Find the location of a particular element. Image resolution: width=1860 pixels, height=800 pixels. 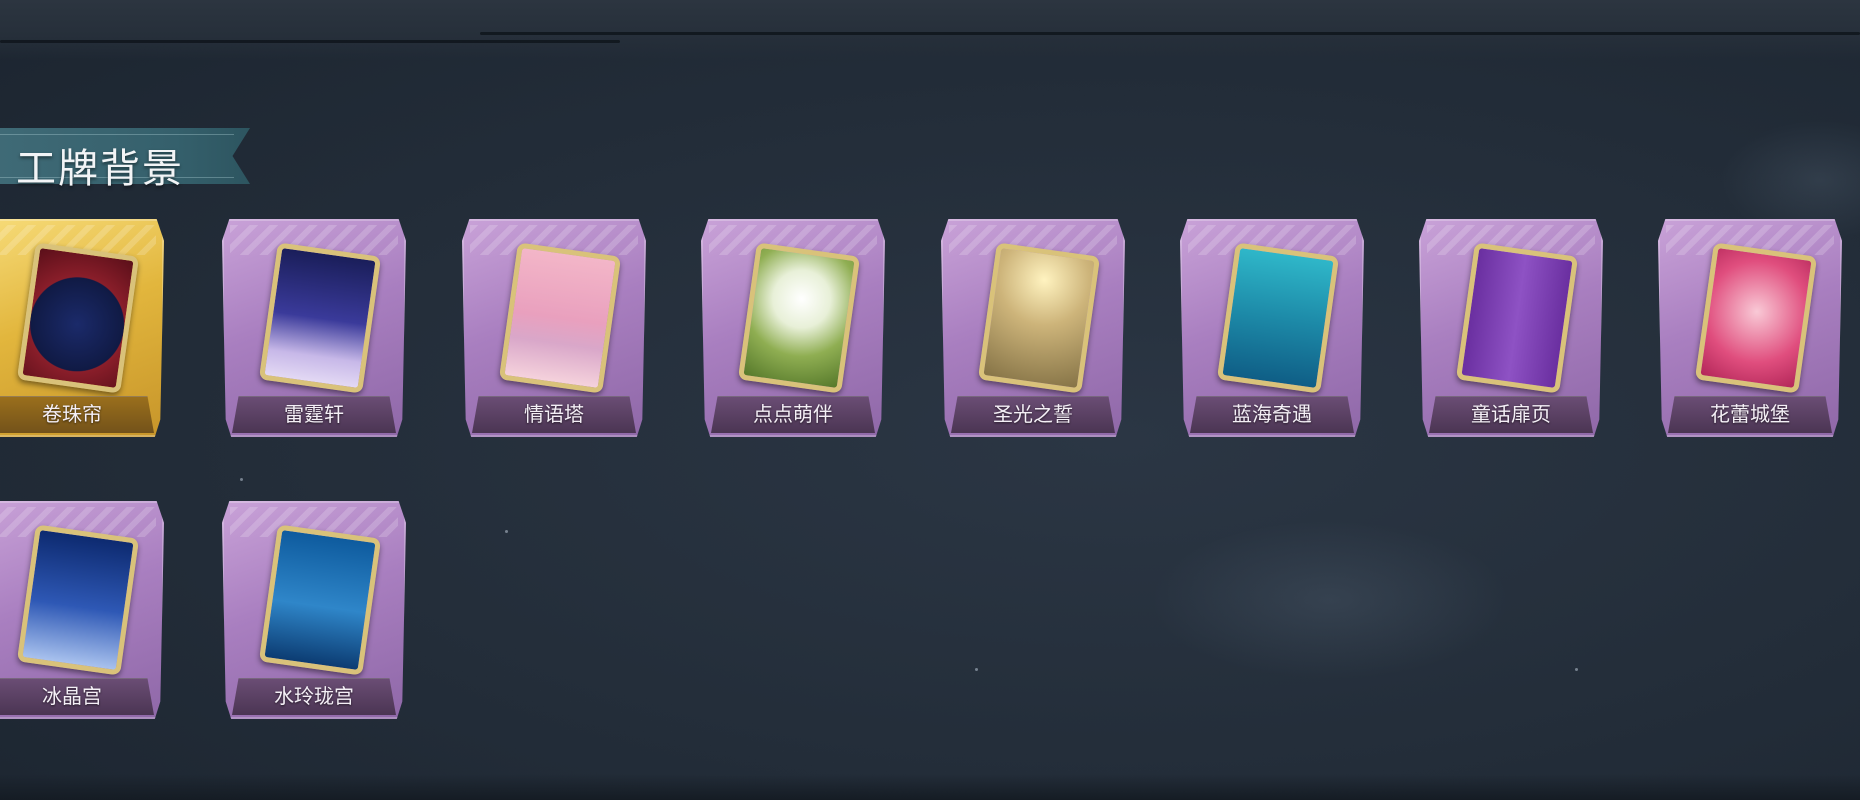

card-label: 花蕾城堡 is located at coordinates (1750, 414).